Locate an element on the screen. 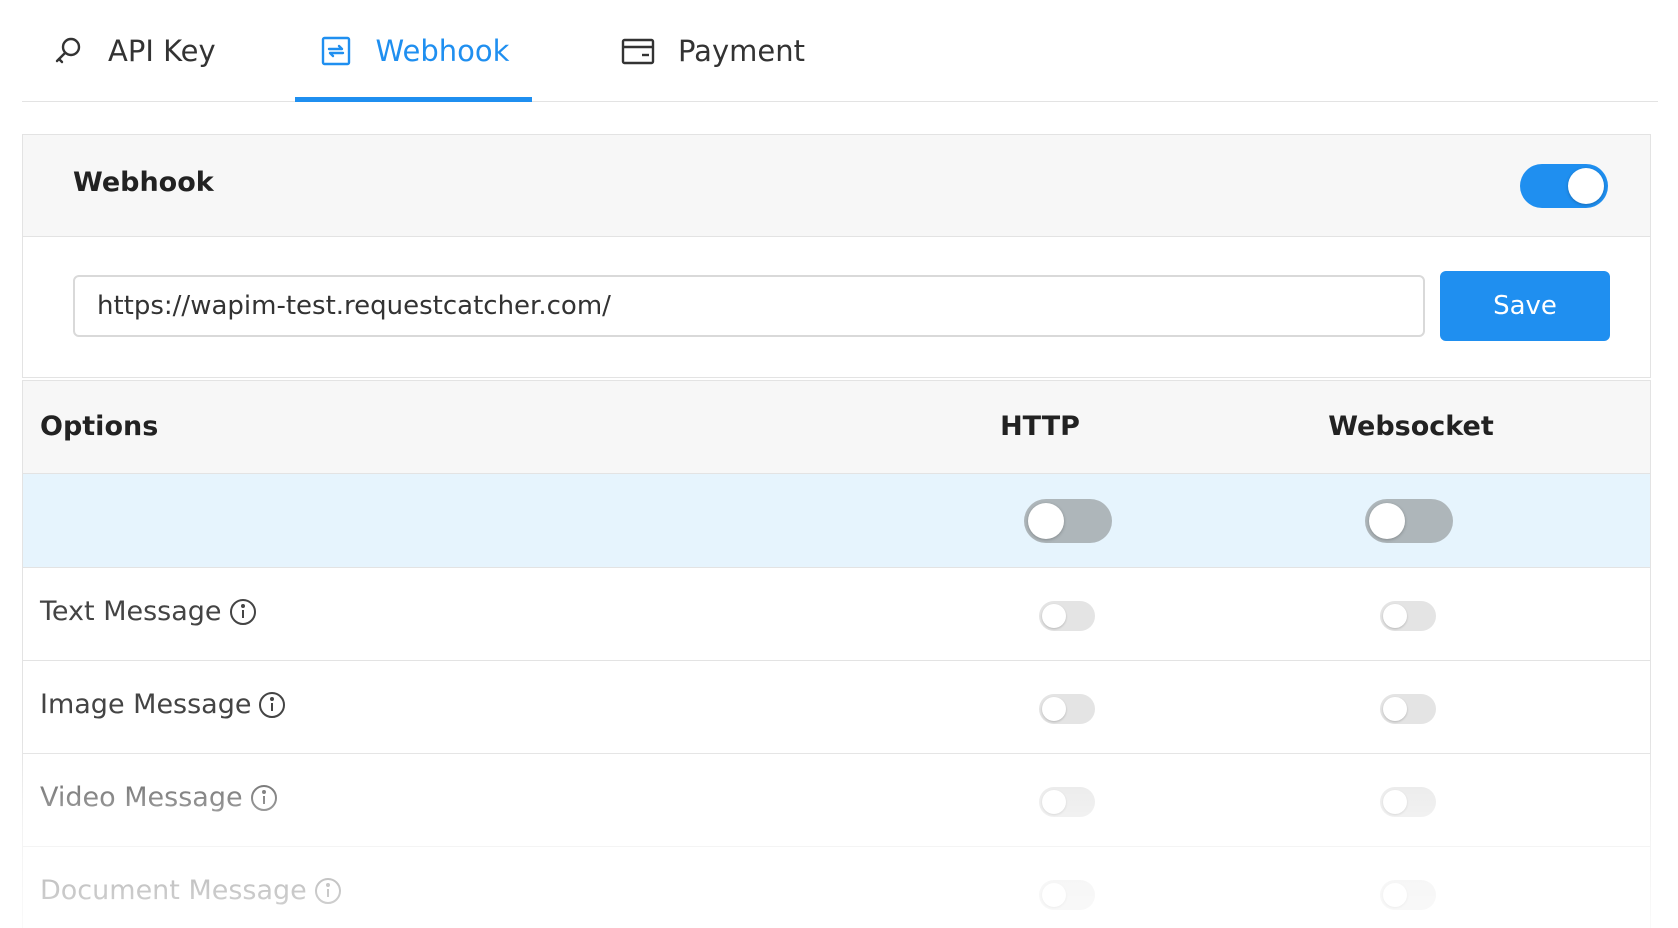 The width and height of the screenshot is (1678, 928). webhook-card-header: Webhook is located at coordinates (836, 186).